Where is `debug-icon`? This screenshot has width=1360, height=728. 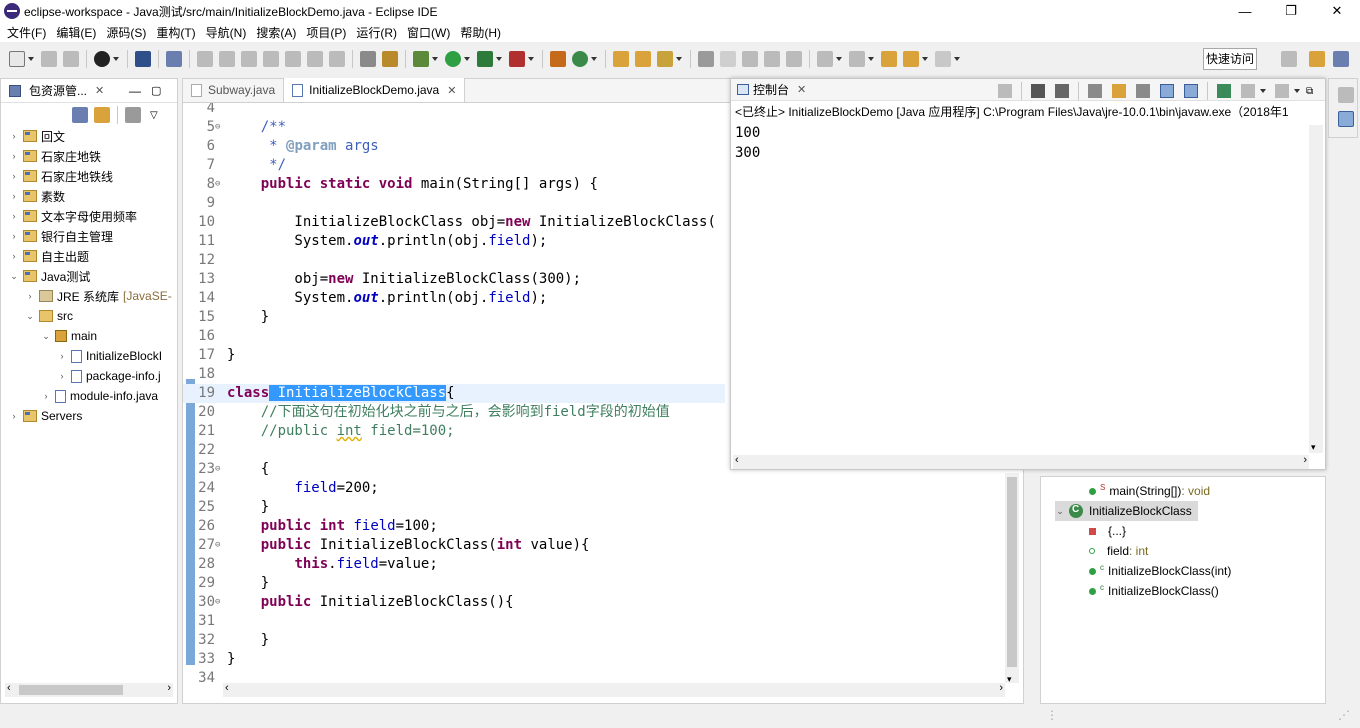
debug-icon is located at coordinates (421, 59).